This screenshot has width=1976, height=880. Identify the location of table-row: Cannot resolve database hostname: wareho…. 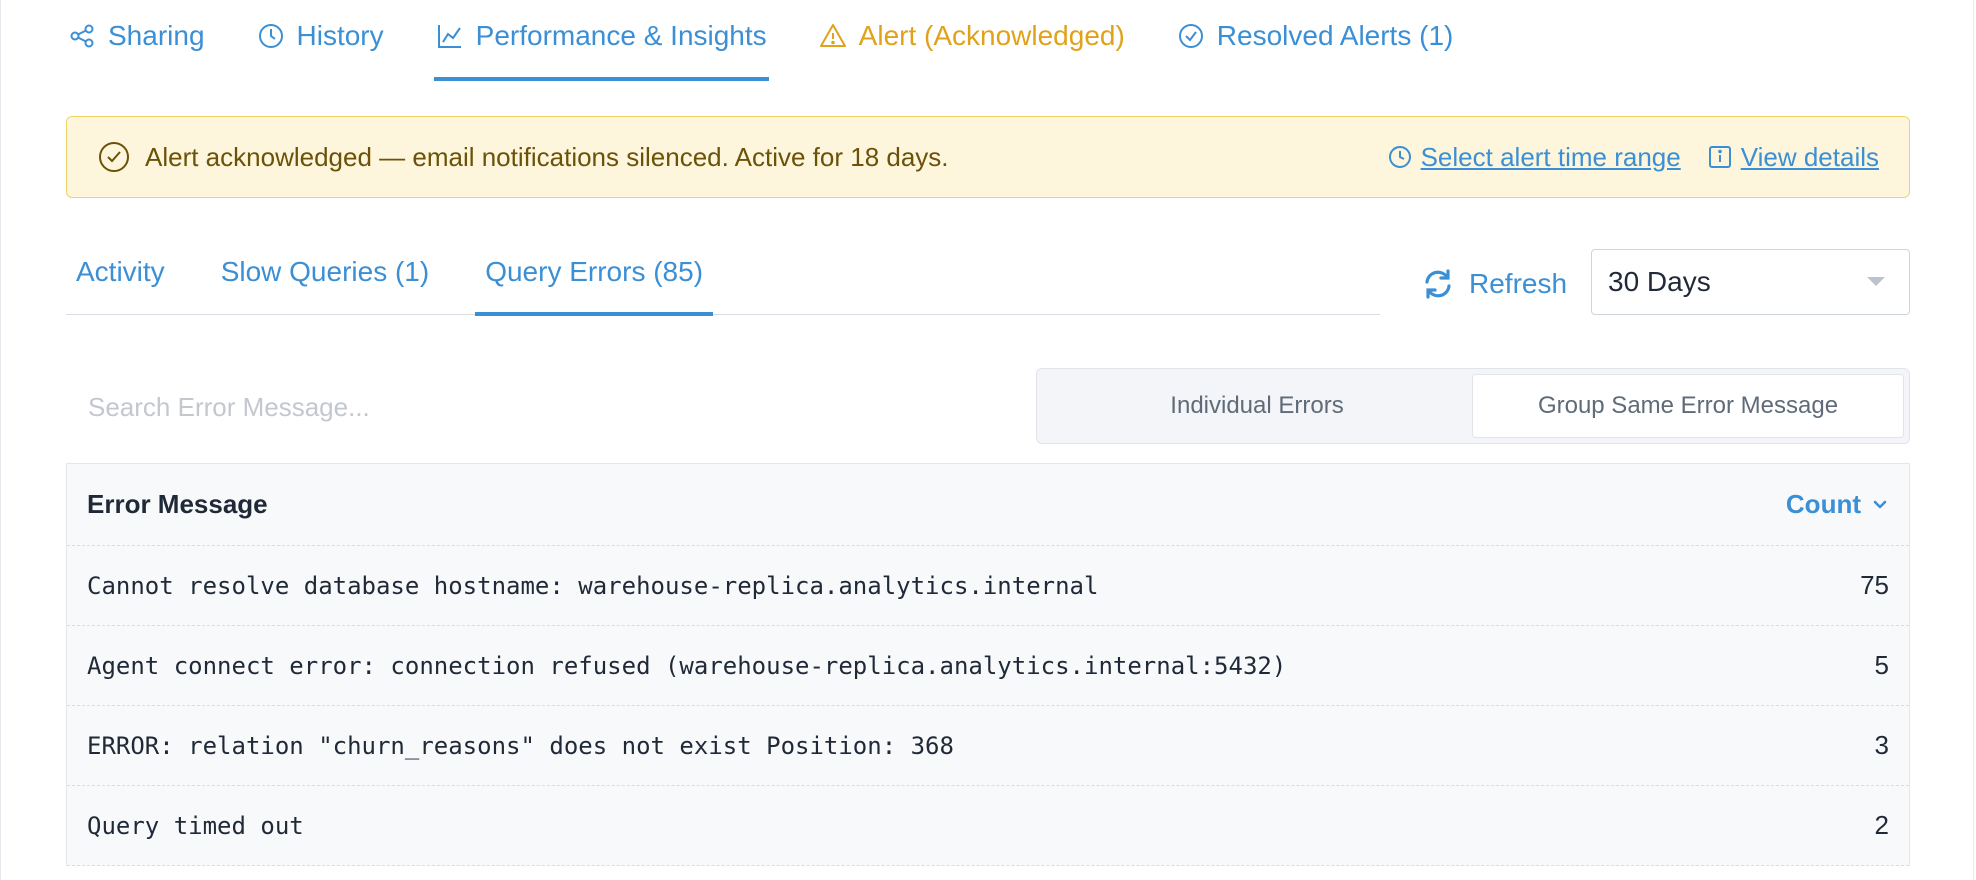
(988, 586).